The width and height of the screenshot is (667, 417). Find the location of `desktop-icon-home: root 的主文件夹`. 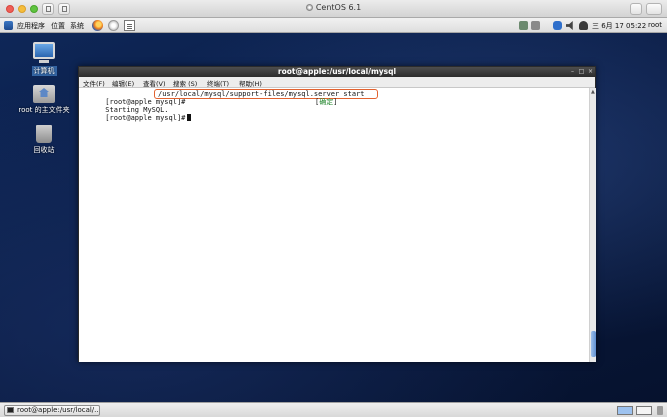

desktop-icon-home: root 的主文件夹 is located at coordinates (44, 100).